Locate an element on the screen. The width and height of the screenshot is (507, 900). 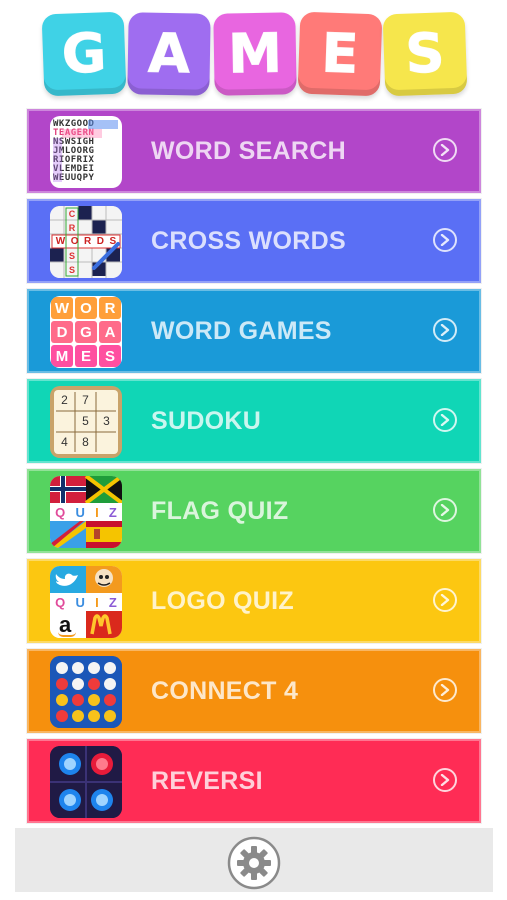
smile-arrow is located at coordinates (67, 634).